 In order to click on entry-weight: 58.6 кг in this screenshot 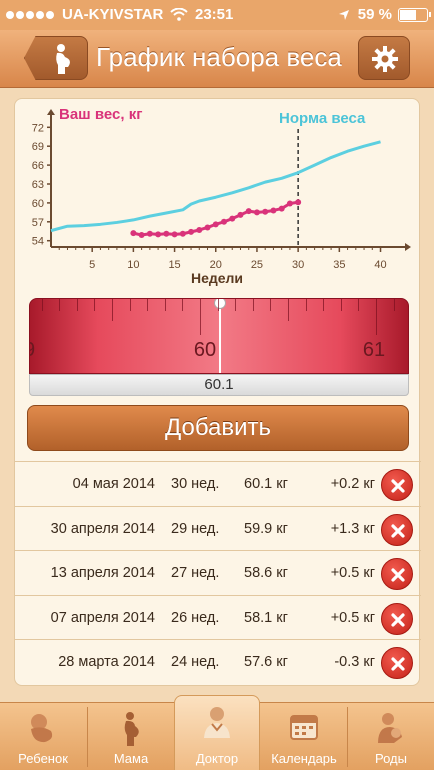, I will do `click(266, 573)`.